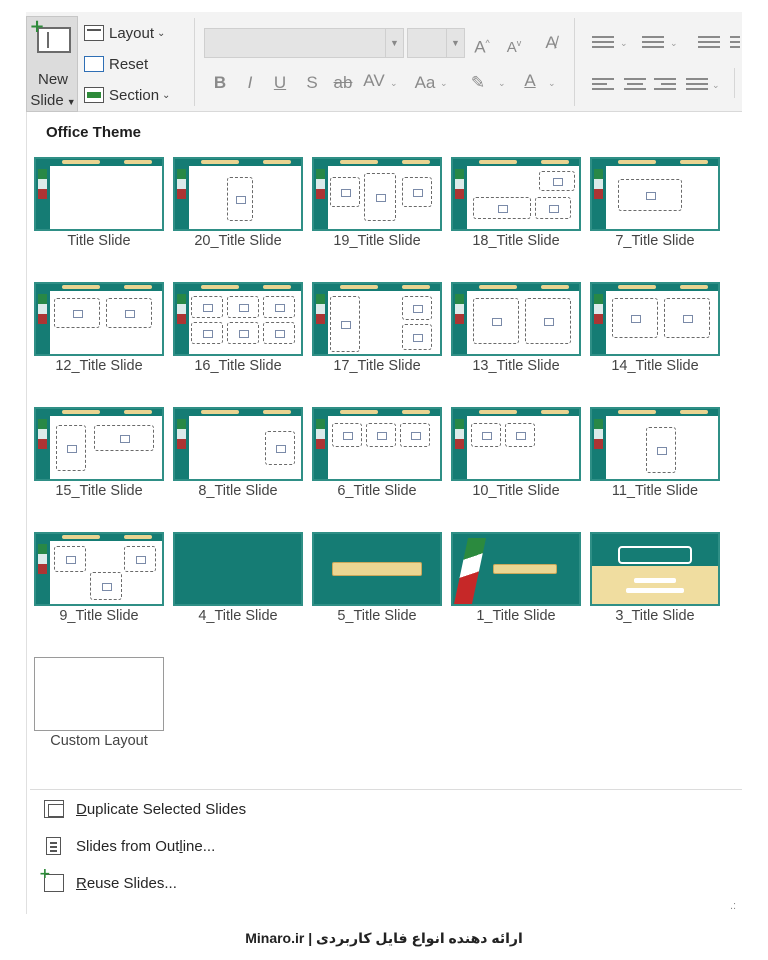 The image size is (768, 960). I want to click on layout-thumbnail: 18_Title Slide, so click(516, 207).